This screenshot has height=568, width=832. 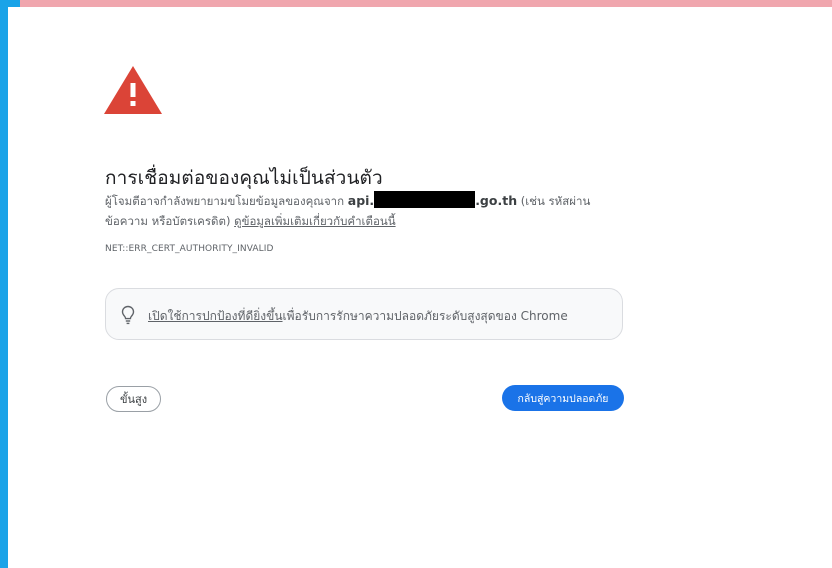 What do you see at coordinates (133, 90) in the screenshot?
I see `warning-triangle-icon` at bounding box center [133, 90].